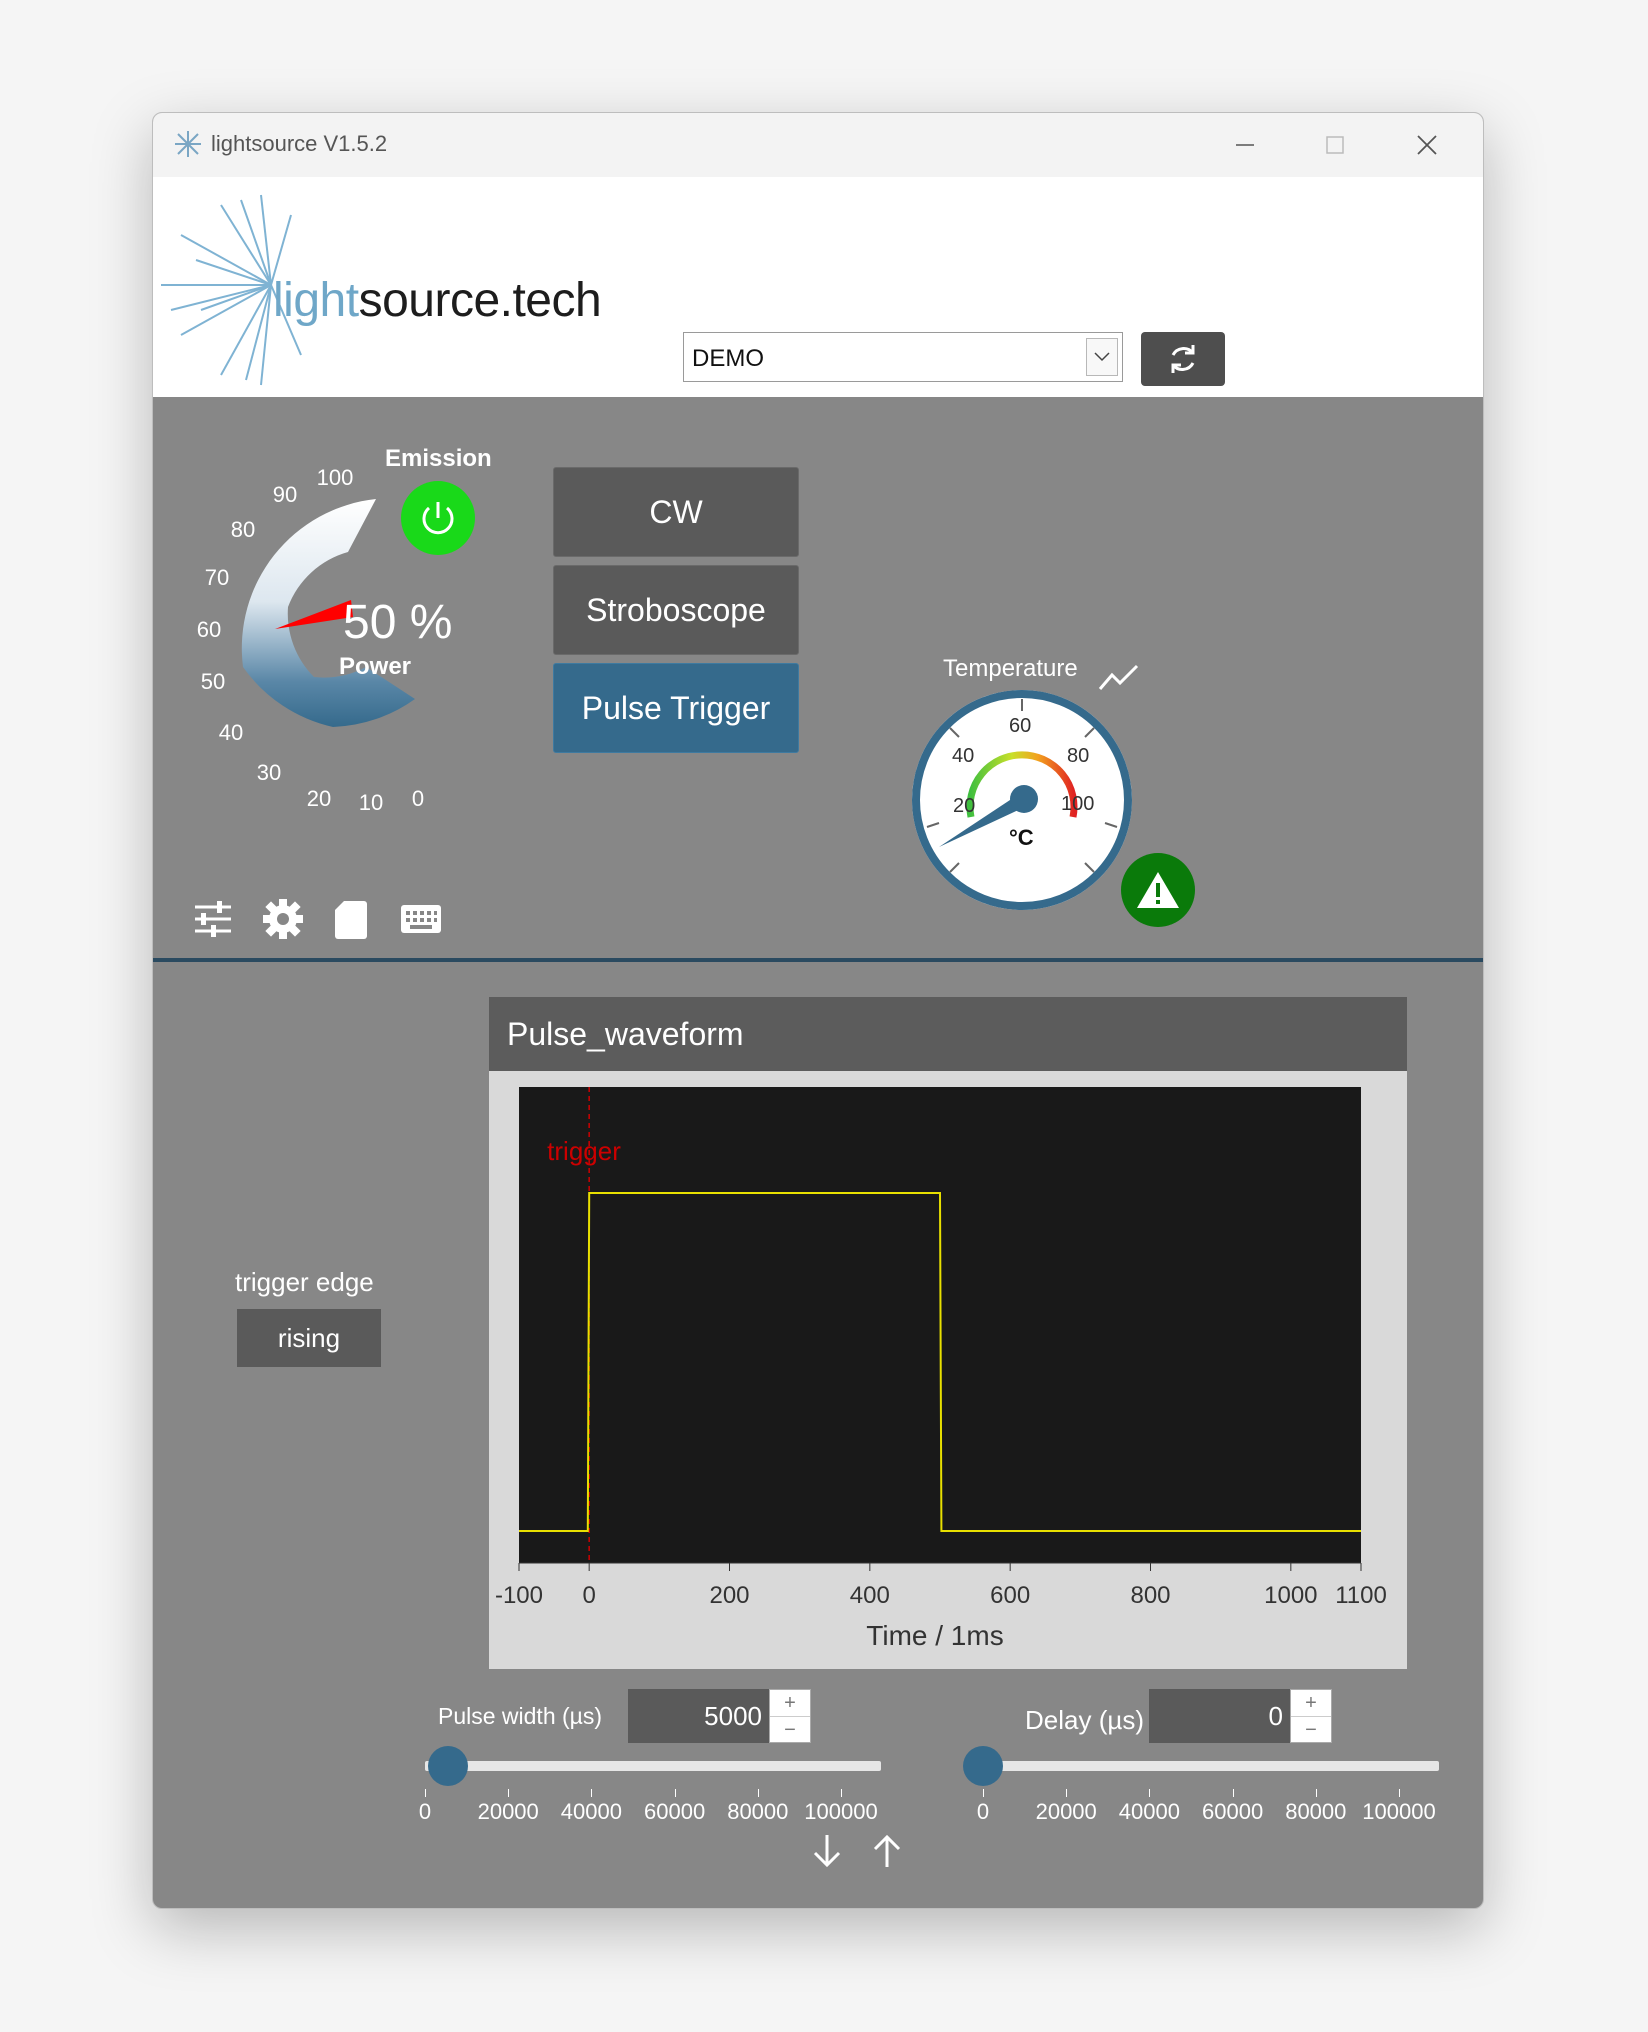  Describe the element at coordinates (398, 622) in the screenshot. I see `power-value: 50 %` at that location.